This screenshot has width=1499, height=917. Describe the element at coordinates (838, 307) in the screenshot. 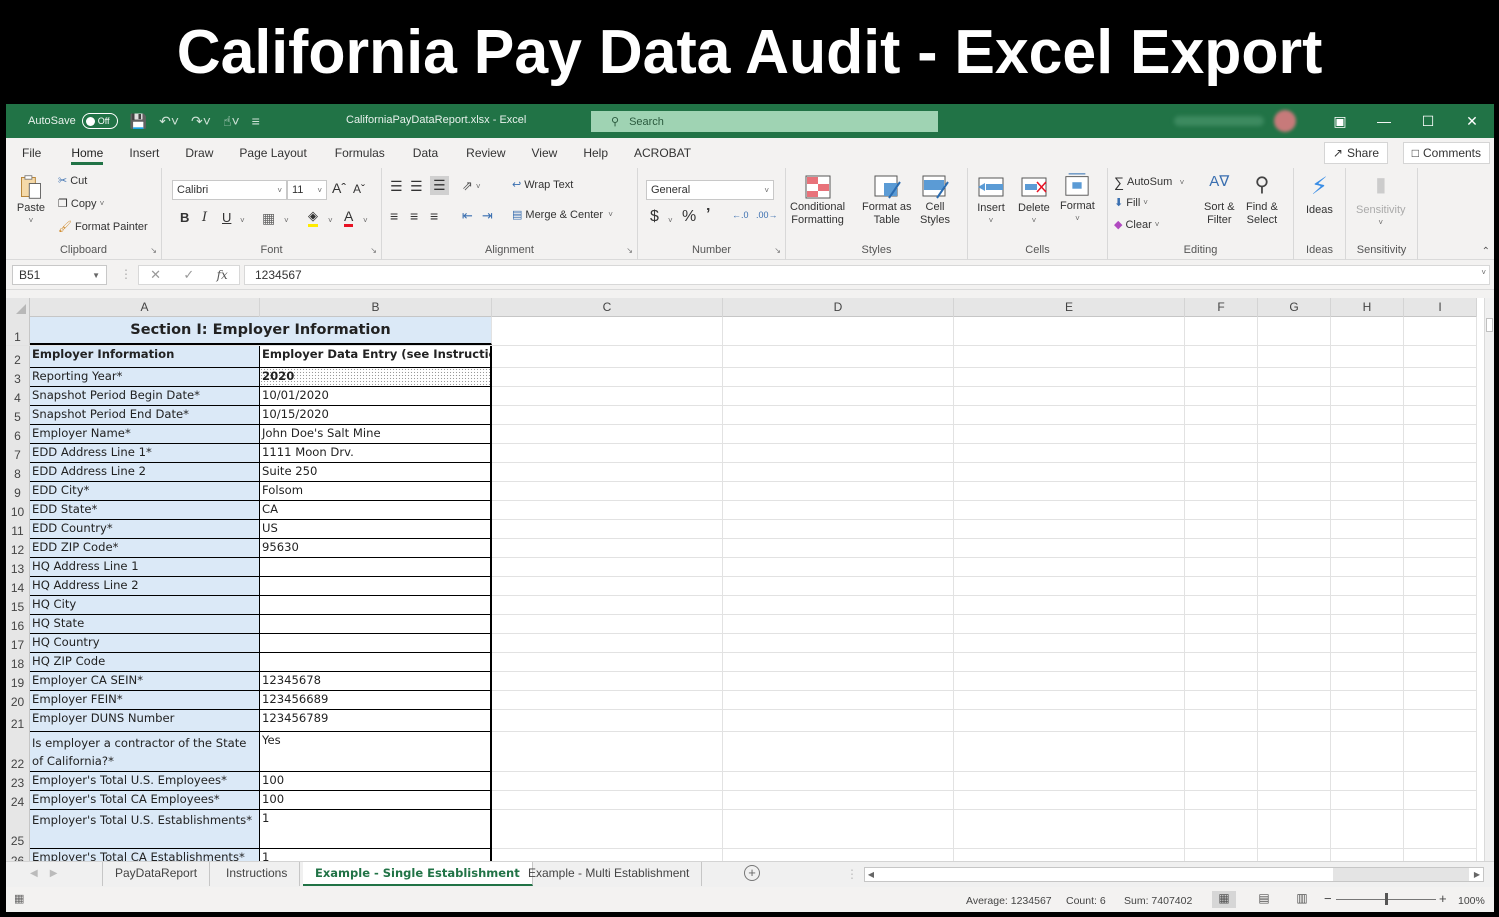

I see `column-header: D` at that location.